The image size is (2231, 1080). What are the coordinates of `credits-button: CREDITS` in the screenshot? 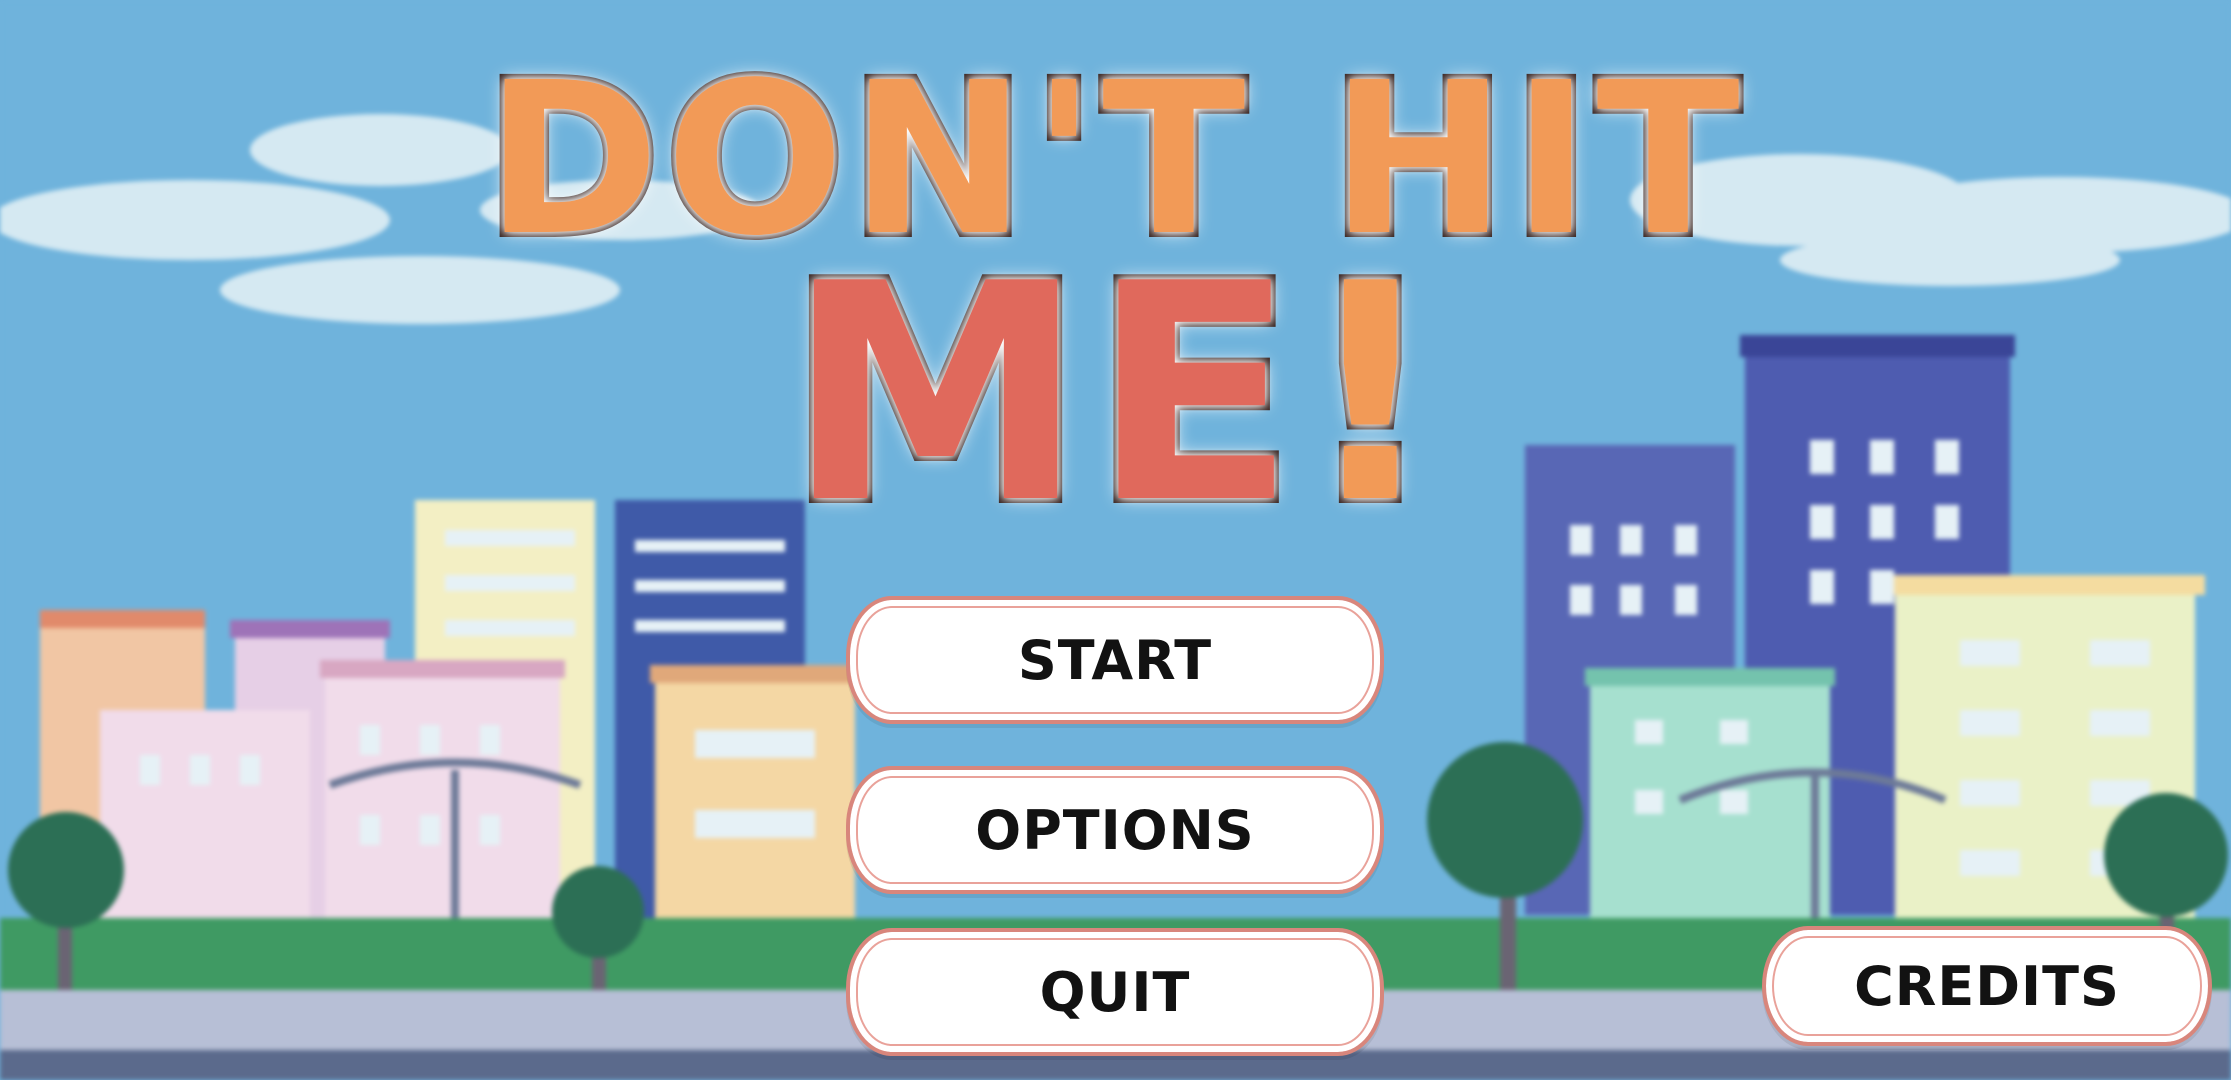 It's located at (1987, 986).